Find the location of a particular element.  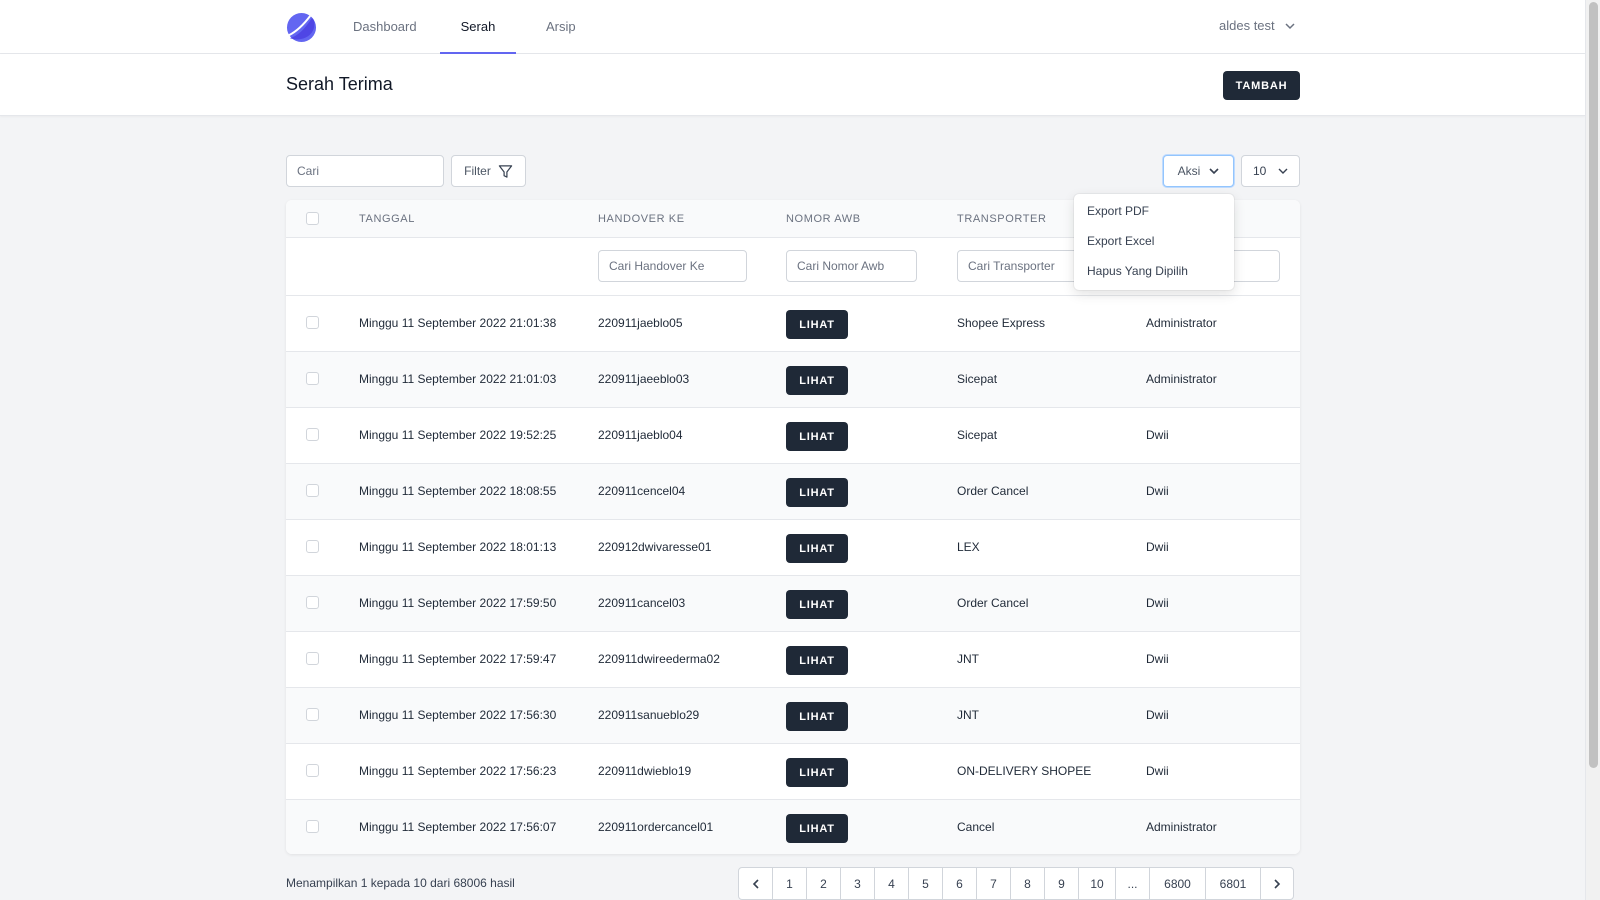

cell-handover-ke: 220911cancel03 is located at coordinates (642, 603).